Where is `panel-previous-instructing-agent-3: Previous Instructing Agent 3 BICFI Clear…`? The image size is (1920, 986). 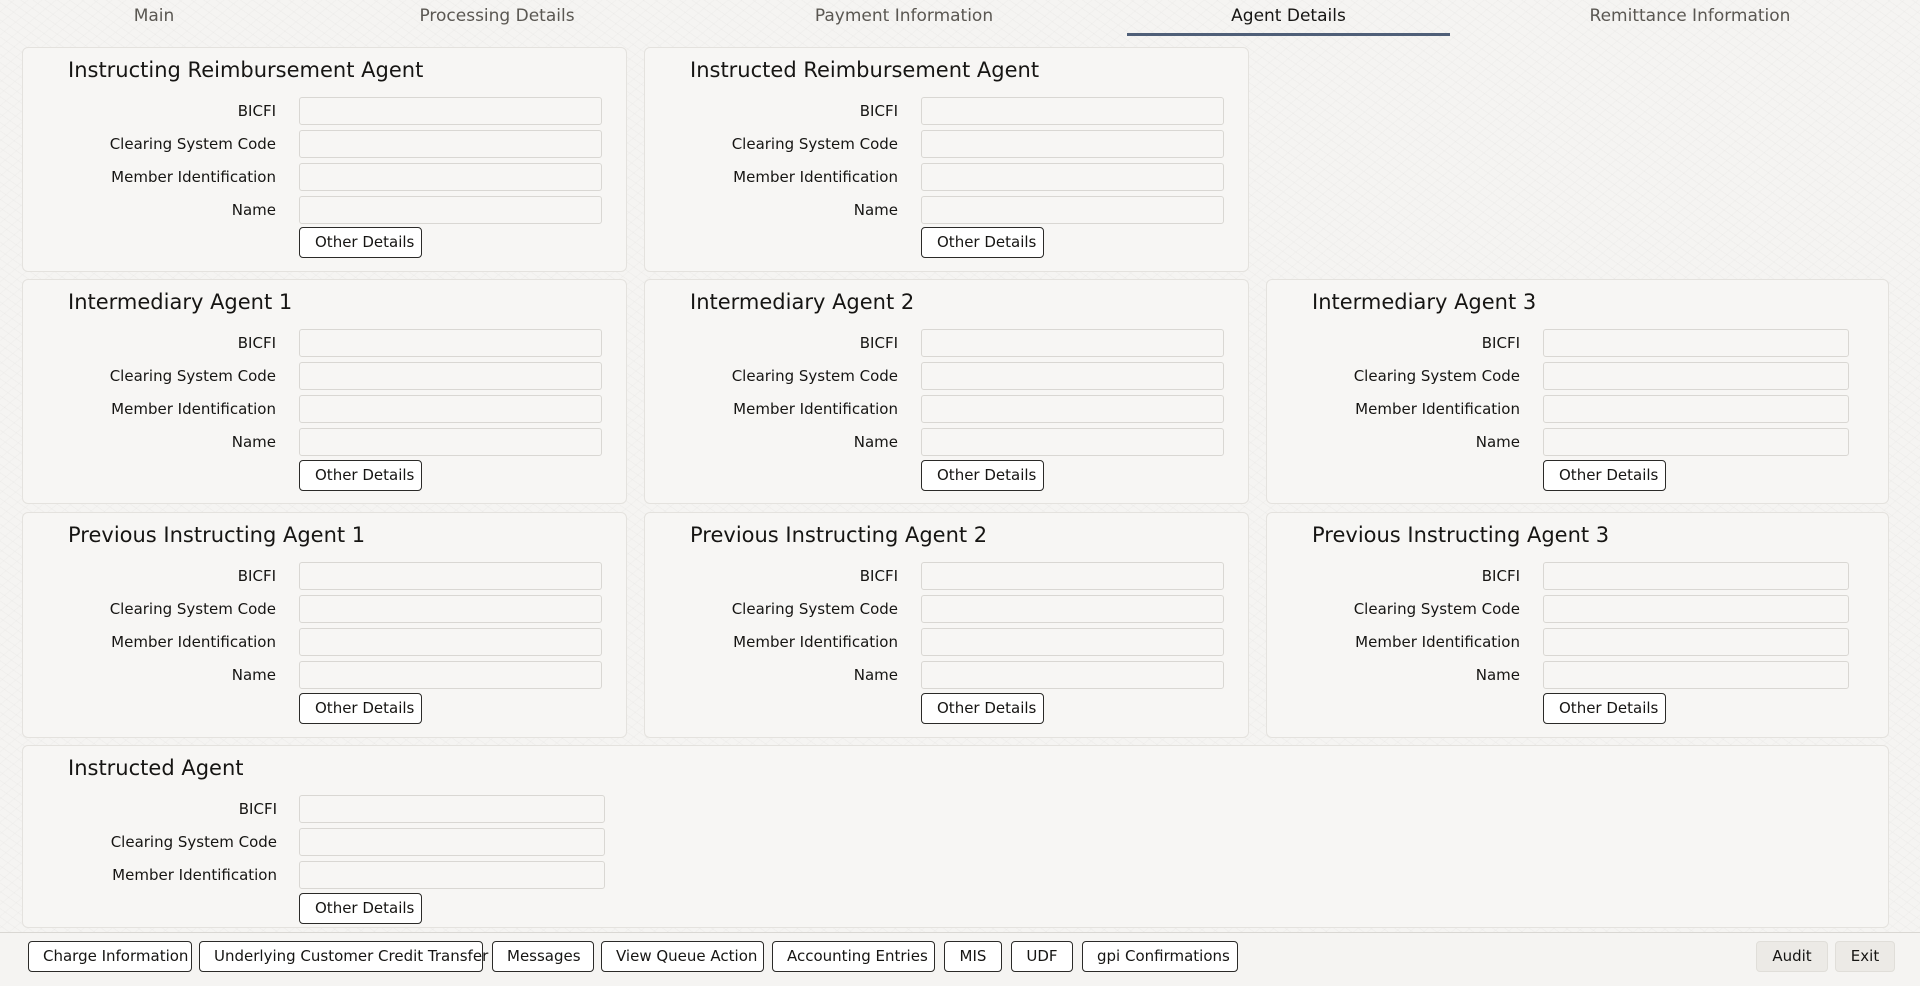 panel-previous-instructing-agent-3: Previous Instructing Agent 3 BICFI Clear… is located at coordinates (1577, 625).